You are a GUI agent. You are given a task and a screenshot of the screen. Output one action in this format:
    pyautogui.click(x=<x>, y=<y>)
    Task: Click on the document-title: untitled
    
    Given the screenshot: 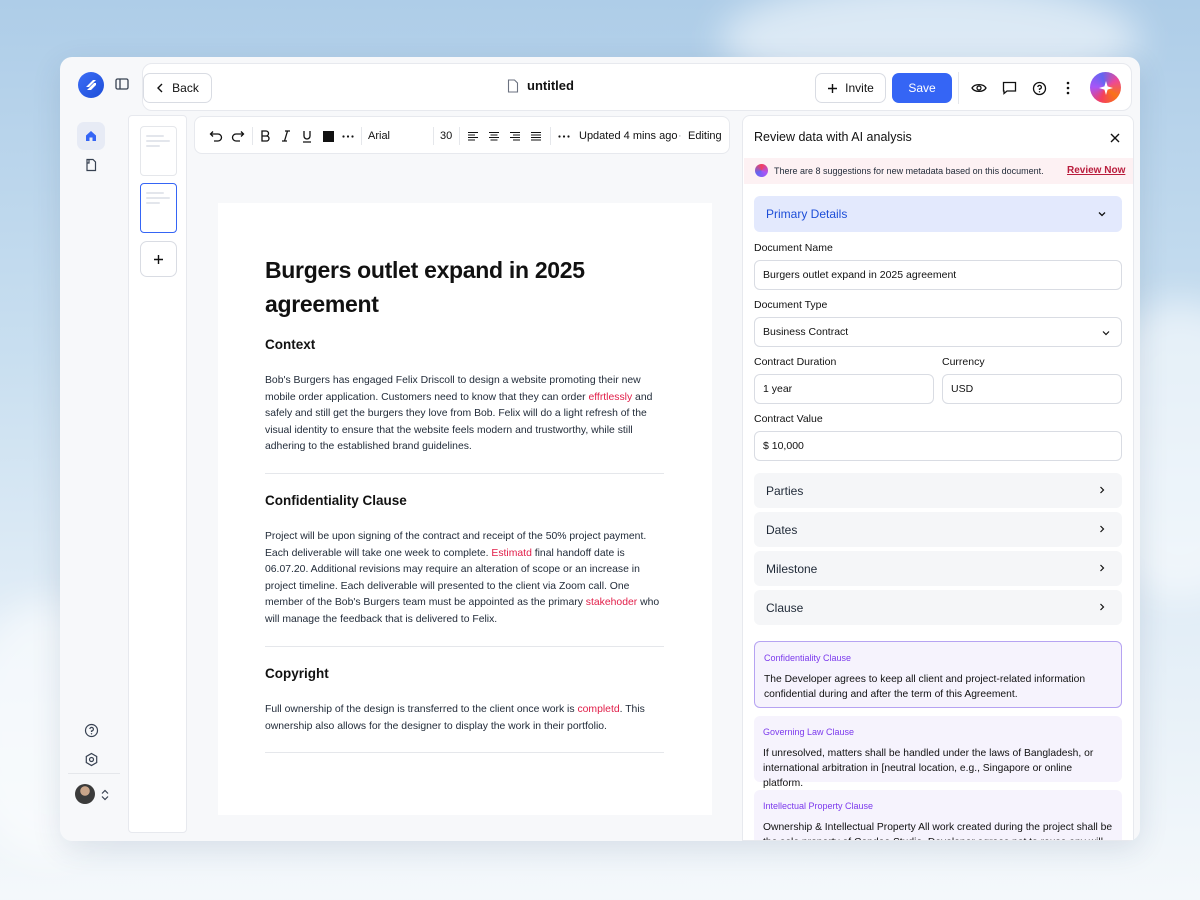 What is the action you would take?
    pyautogui.click(x=540, y=85)
    